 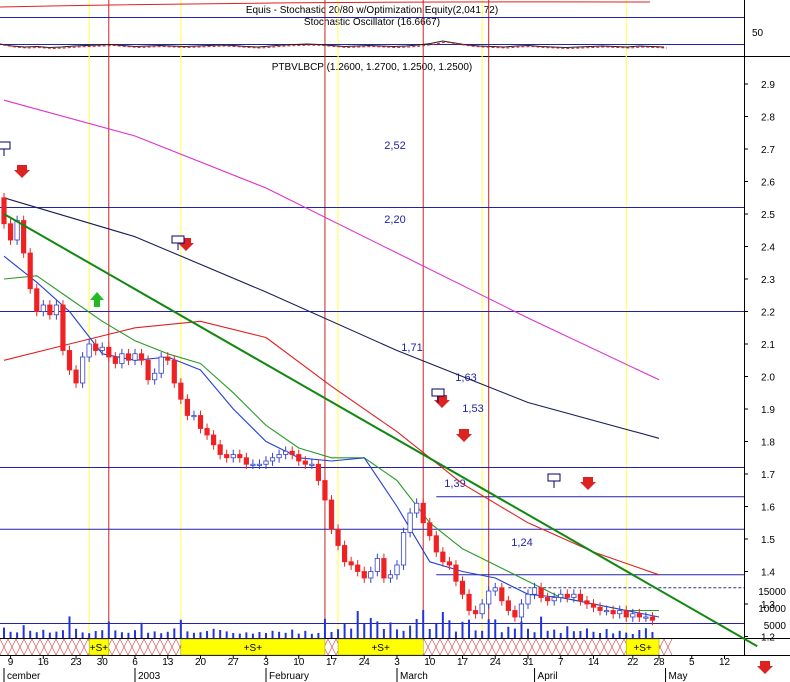 I want to click on y-tick-label: 2.0, so click(x=768, y=378).